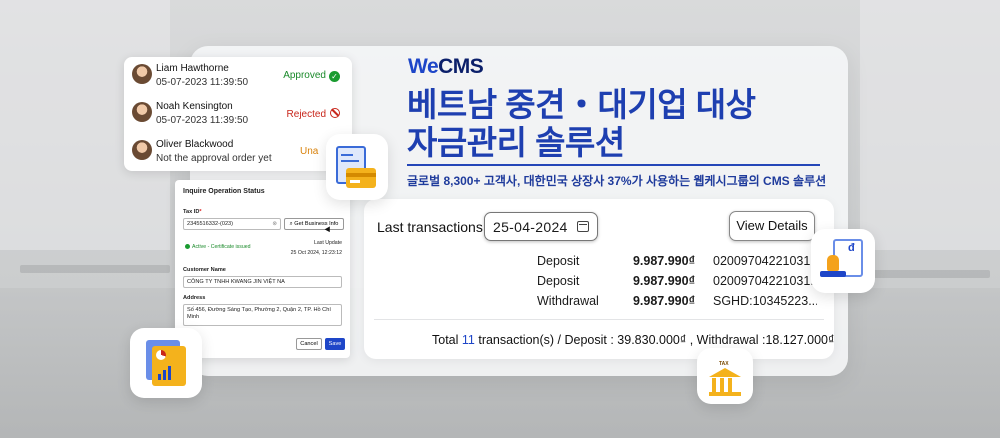  I want to click on bar-group-icon, so click(165, 373).